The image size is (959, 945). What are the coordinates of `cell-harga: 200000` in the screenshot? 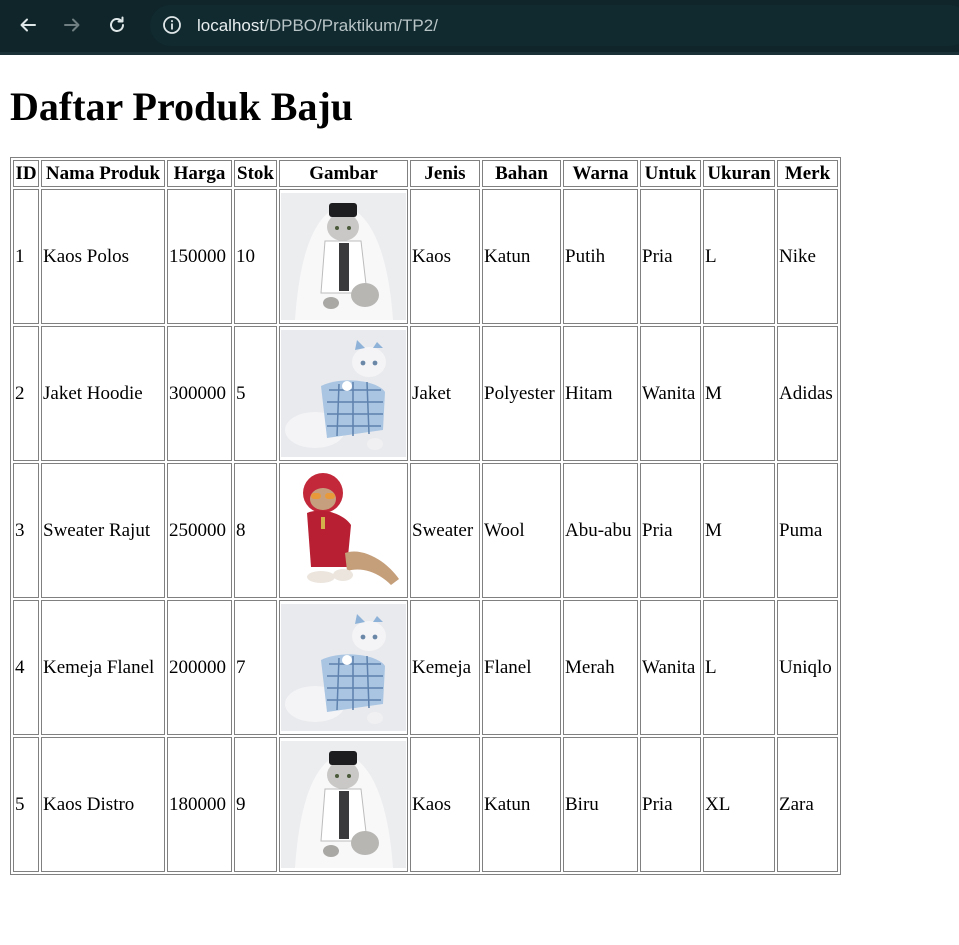 It's located at (199, 667).